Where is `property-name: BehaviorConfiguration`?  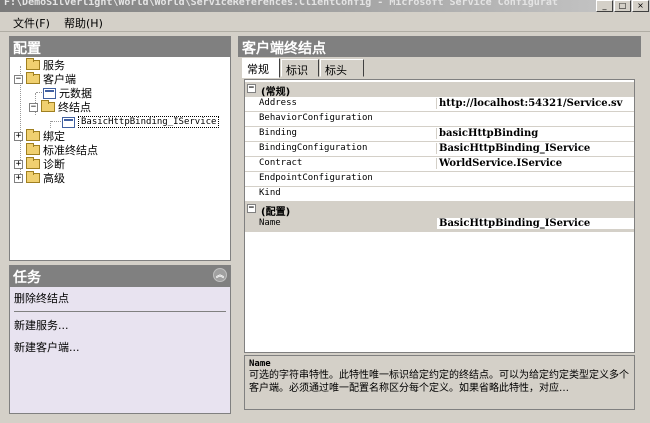
property-name: BehaviorConfiguration is located at coordinates (316, 118).